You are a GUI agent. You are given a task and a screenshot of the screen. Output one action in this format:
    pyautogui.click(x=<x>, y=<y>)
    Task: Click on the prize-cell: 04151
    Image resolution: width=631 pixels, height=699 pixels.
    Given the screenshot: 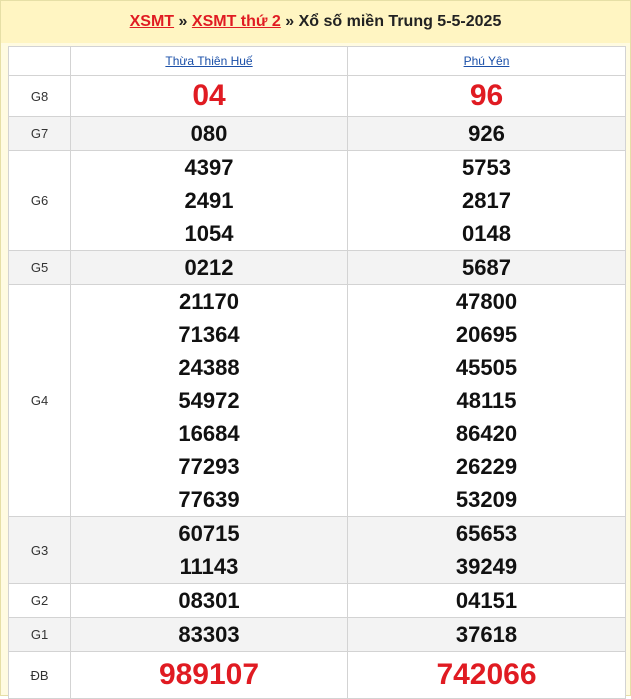 What is the action you would take?
    pyautogui.click(x=486, y=600)
    